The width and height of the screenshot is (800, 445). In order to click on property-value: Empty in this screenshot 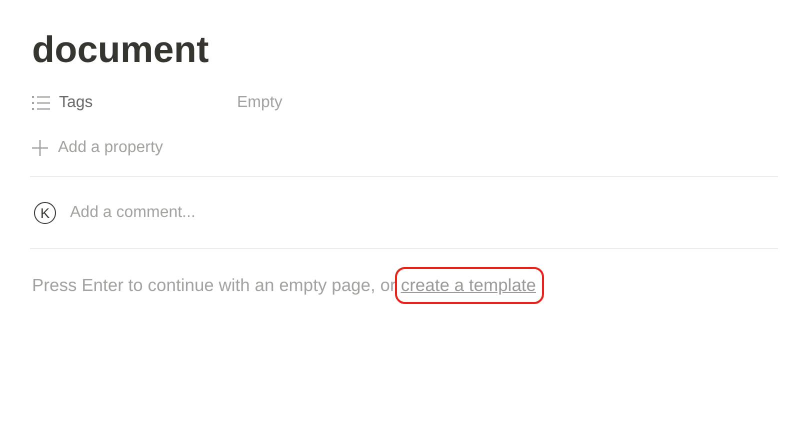, I will do `click(259, 103)`.